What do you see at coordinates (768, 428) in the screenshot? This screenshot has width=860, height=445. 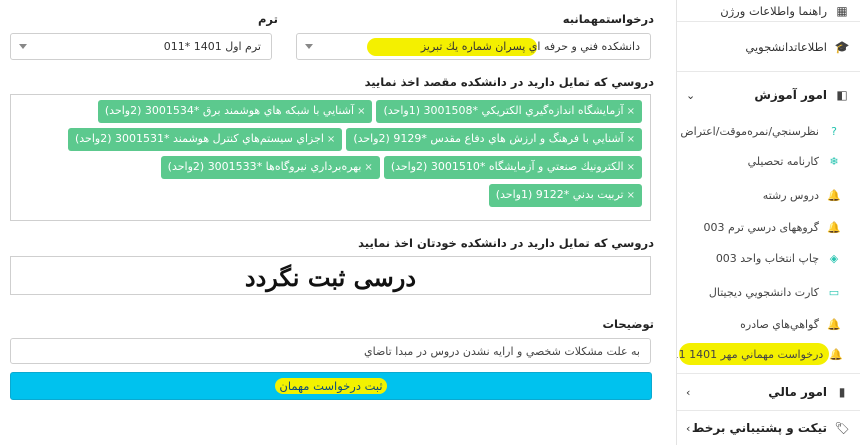 I see `sidebar-item-ticket: 🏷 تيكت و پشتيباني برخط ›` at bounding box center [768, 428].